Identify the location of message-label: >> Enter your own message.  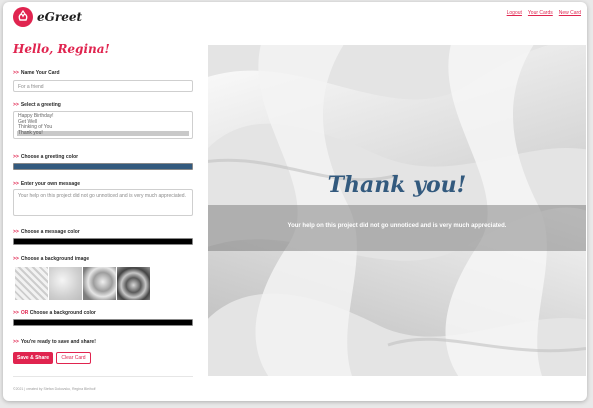
(46, 184).